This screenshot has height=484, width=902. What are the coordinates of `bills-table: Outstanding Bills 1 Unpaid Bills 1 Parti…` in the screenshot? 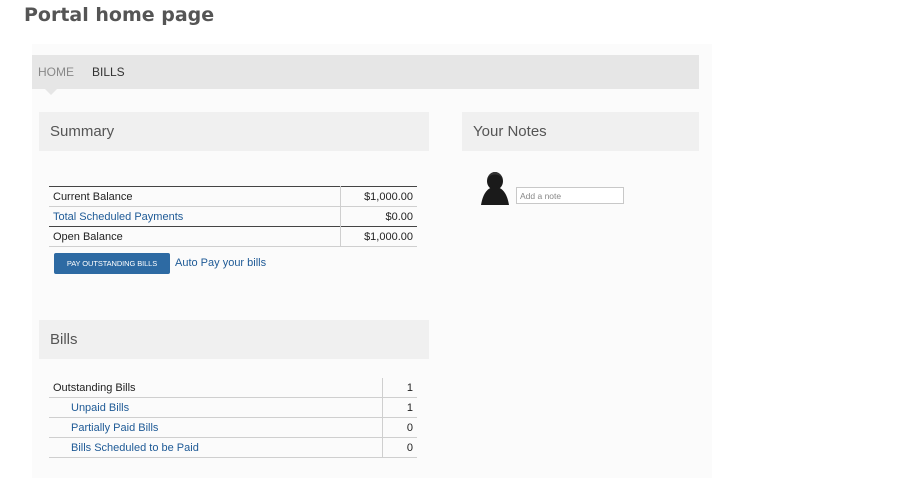 It's located at (233, 418).